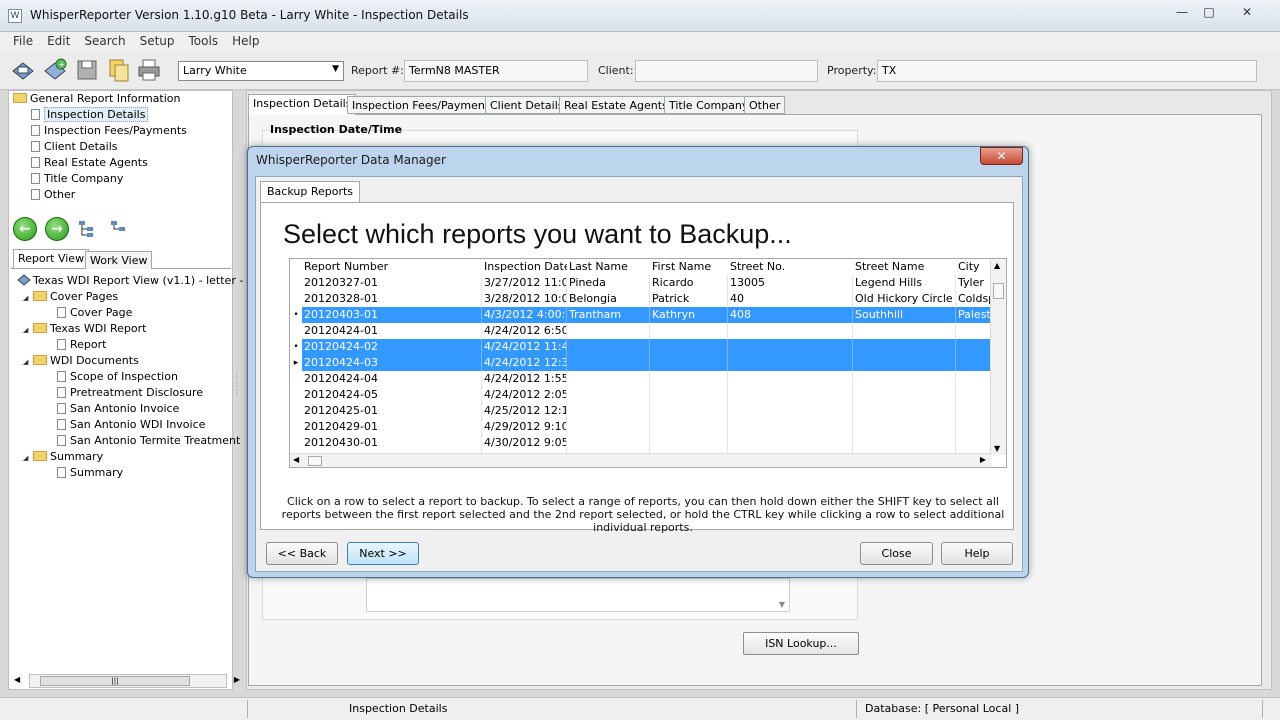 The height and width of the screenshot is (720, 1280). Describe the element at coordinates (23, 70) in the screenshot. I see `open-report-icon` at that location.